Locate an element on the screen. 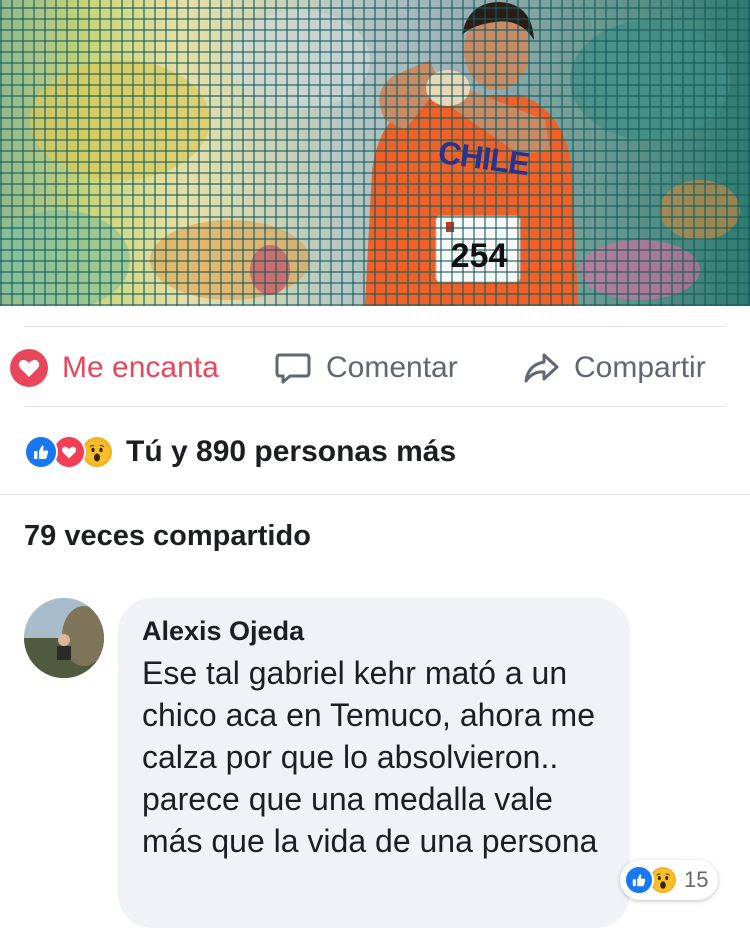 The height and width of the screenshot is (928, 750). reactions-summary: Tú y 890 personas más is located at coordinates (240, 452).